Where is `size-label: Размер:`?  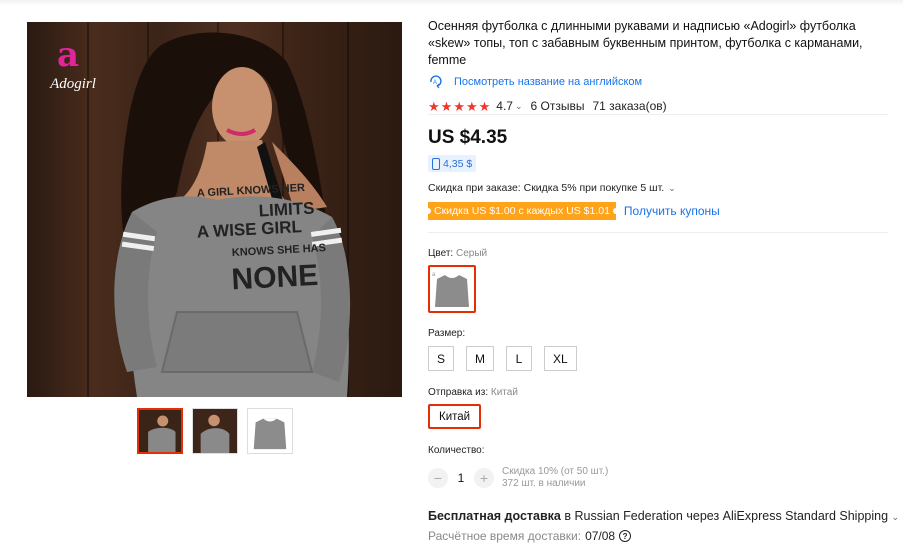 size-label: Размер: is located at coordinates (447, 333).